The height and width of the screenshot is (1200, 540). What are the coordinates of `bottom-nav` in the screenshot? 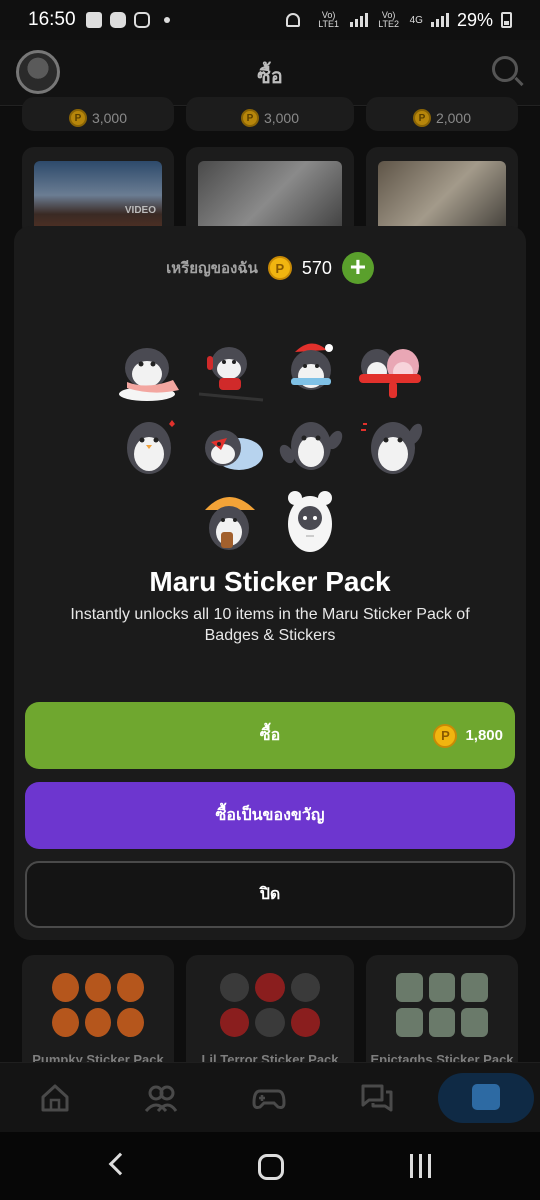 It's located at (270, 1097).